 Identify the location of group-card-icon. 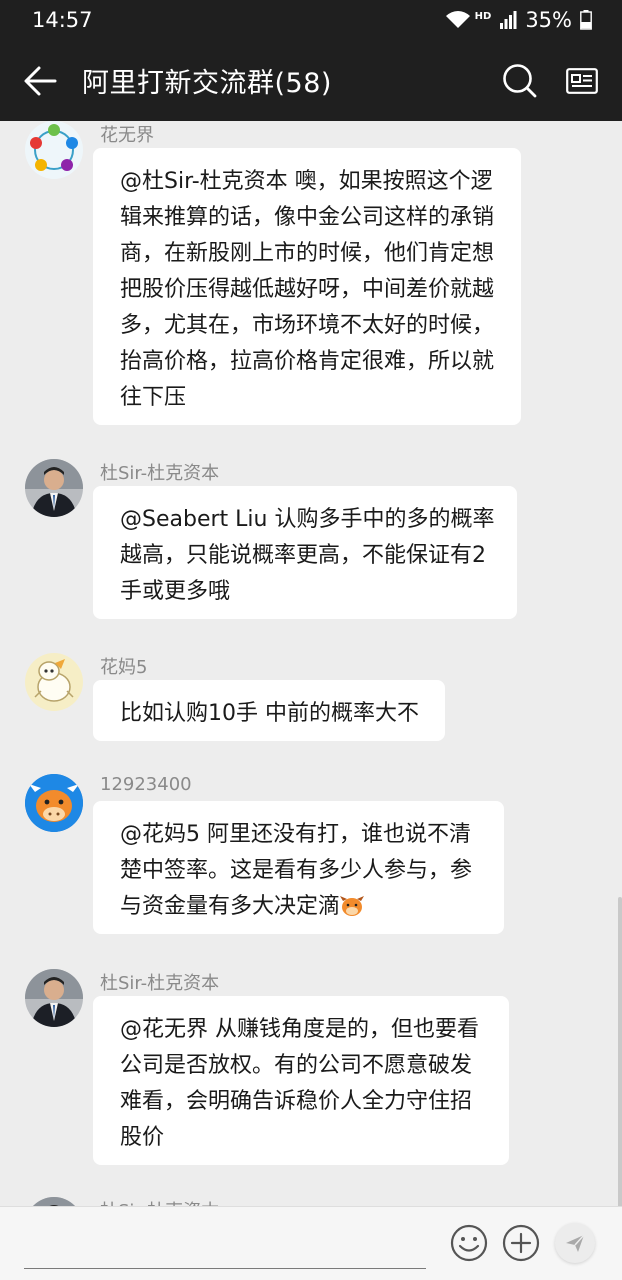
(582, 80).